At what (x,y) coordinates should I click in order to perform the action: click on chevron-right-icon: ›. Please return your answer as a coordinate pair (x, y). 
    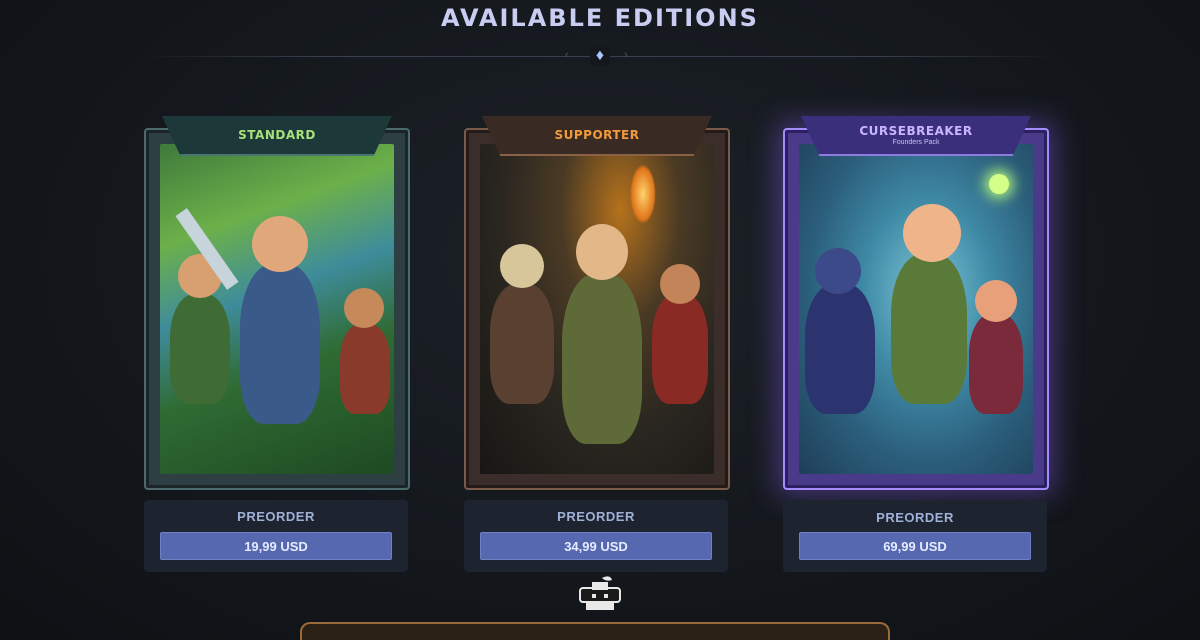
    Looking at the image, I should click on (626, 55).